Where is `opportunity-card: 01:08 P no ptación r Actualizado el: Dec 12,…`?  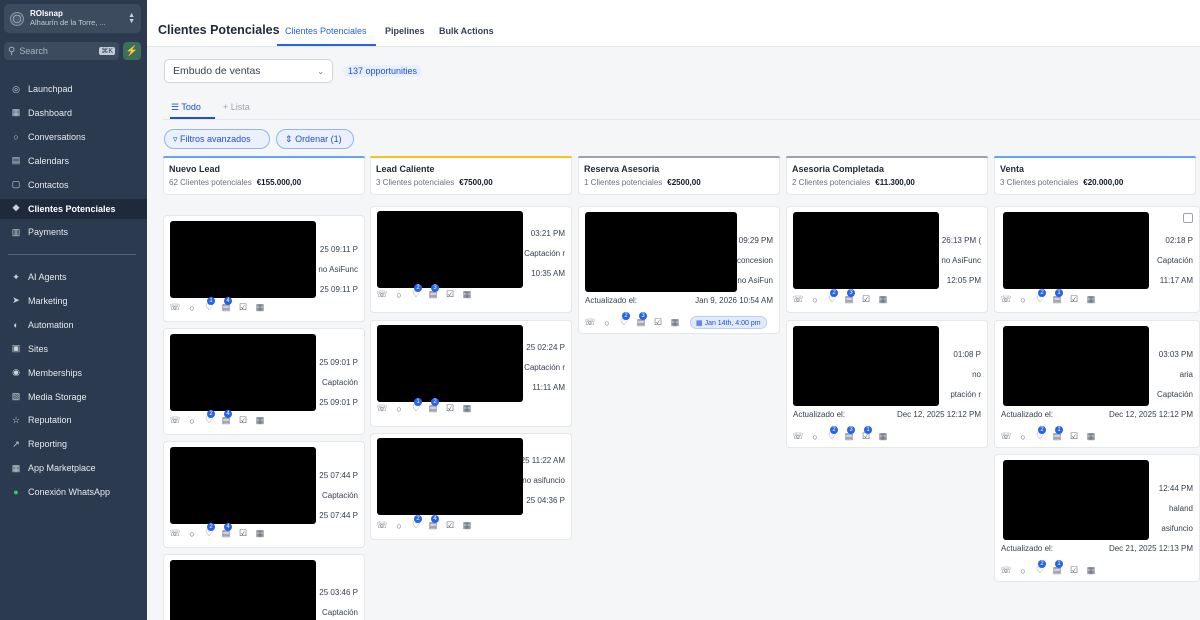 opportunity-card: 01:08 P no ptación r Actualizado el: Dec 12,… is located at coordinates (887, 384).